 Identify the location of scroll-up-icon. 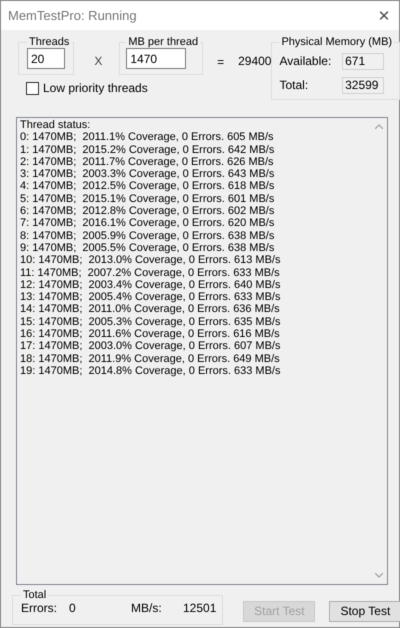
(379, 126).